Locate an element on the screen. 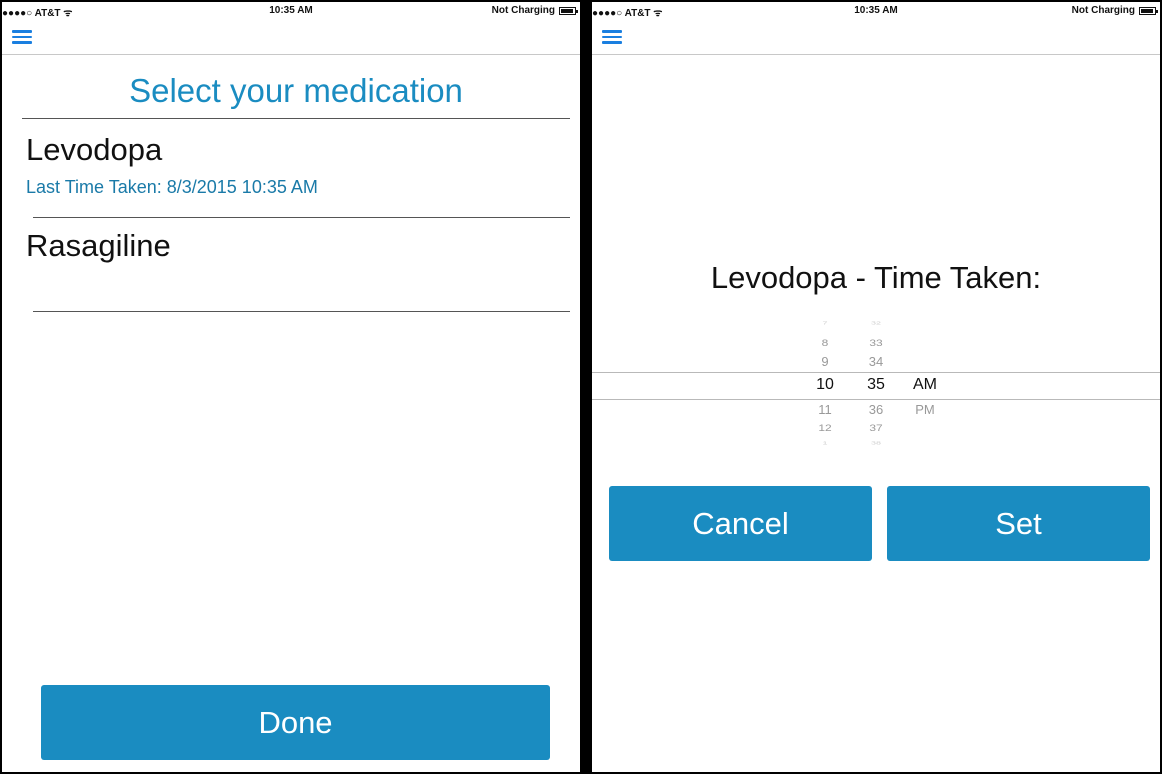 The width and height of the screenshot is (1162, 774). picker-hour-option: 8 is located at coordinates (825, 342).